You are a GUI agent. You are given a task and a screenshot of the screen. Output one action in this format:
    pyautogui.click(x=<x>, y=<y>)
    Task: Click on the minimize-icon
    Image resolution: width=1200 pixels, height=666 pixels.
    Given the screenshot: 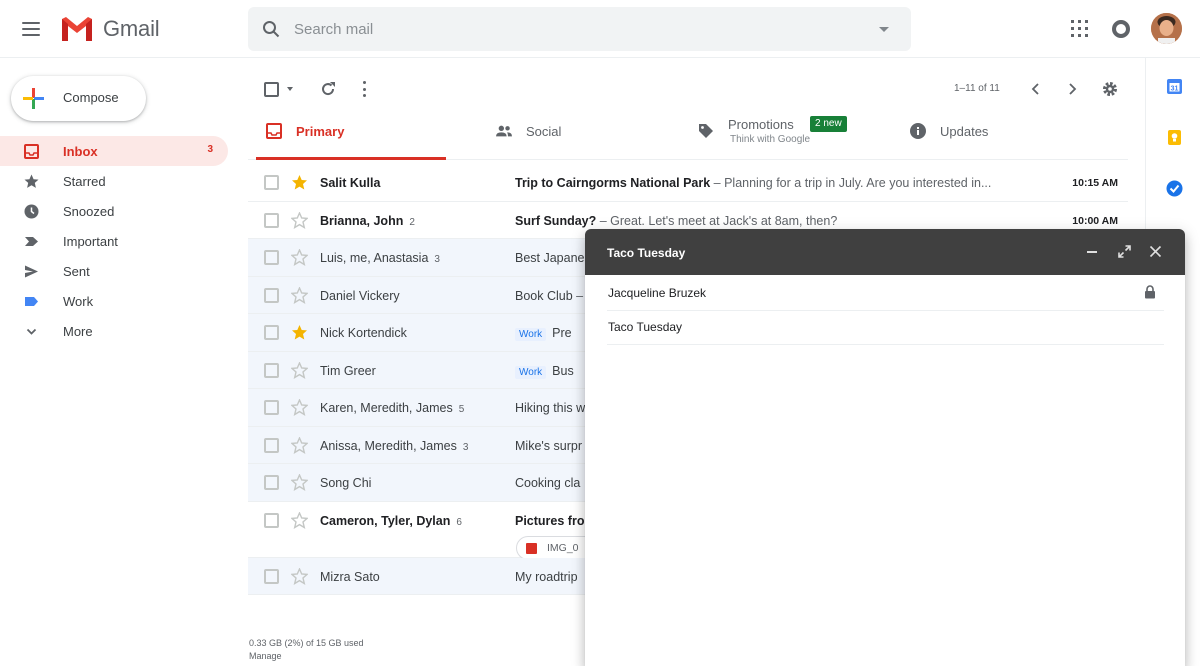 What is the action you would take?
    pyautogui.click(x=1092, y=252)
    